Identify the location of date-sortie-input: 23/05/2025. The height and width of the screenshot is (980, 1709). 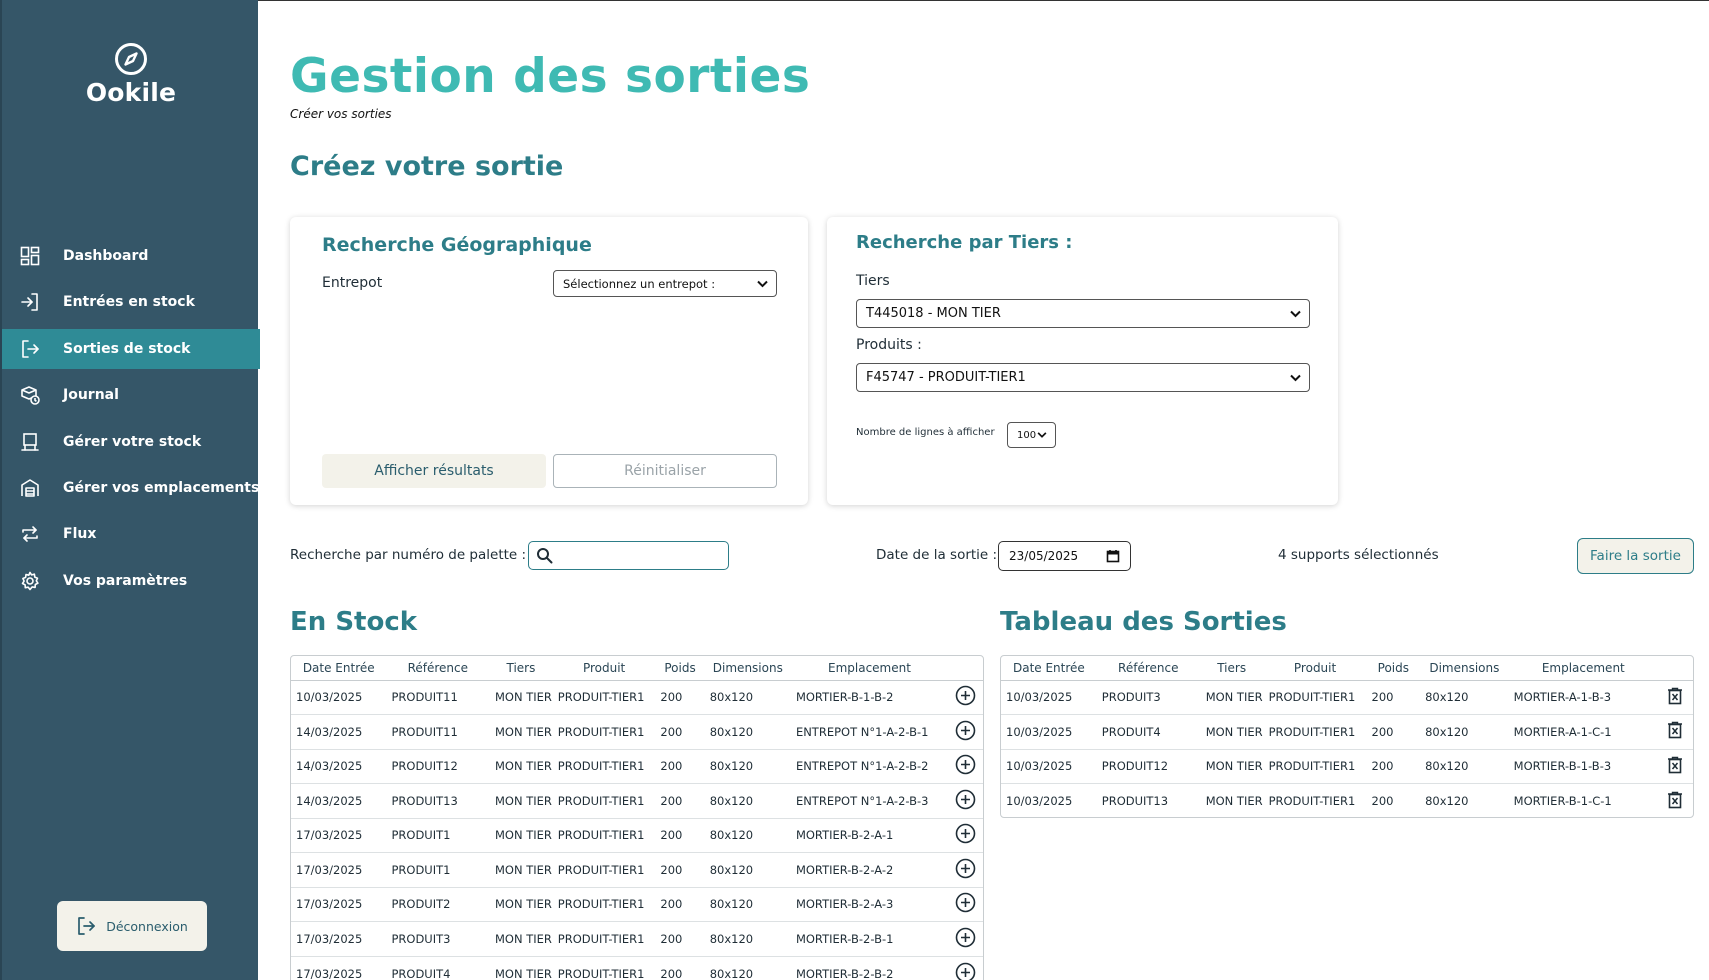
(1064, 556).